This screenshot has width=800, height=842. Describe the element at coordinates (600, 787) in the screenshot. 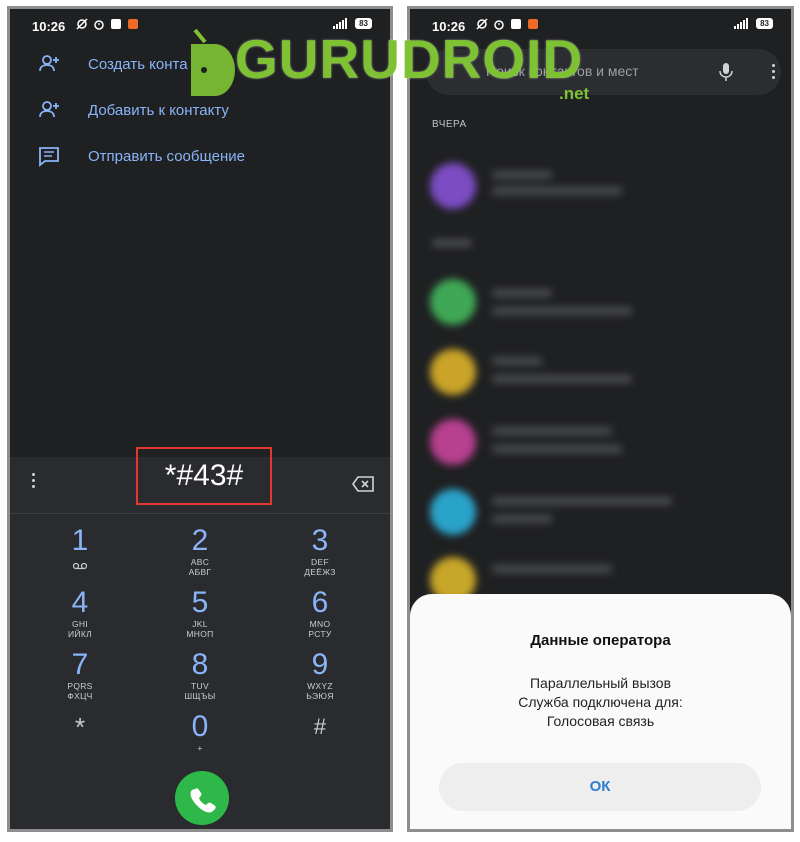

I see `ok-button: ОК` at that location.